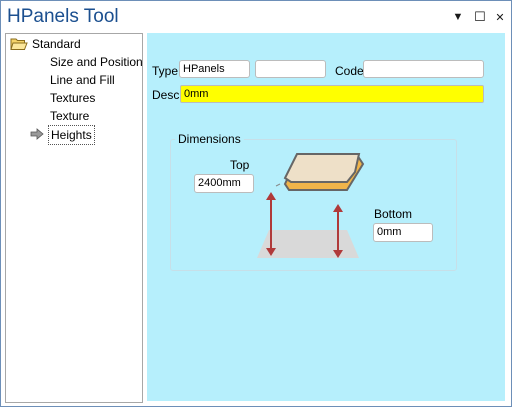 This screenshot has width=512, height=407. Describe the element at coordinates (403, 232) in the screenshot. I see `bottom-height-field: 0mm` at that location.